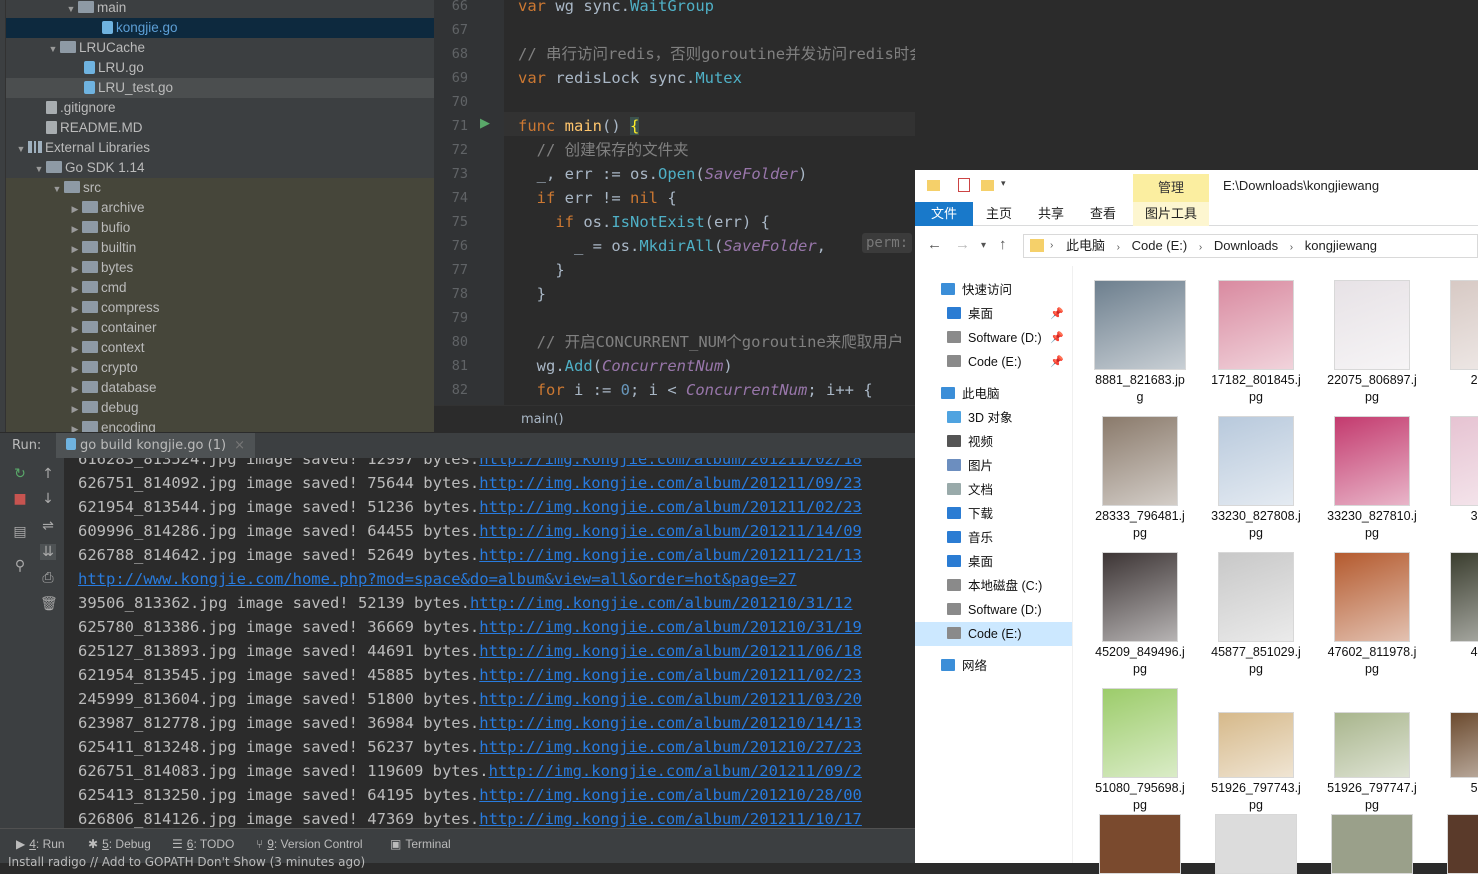 The height and width of the screenshot is (874, 1478). What do you see at coordinates (983, 245) in the screenshot?
I see `recent-locations-chevron-icon: ▾` at bounding box center [983, 245].